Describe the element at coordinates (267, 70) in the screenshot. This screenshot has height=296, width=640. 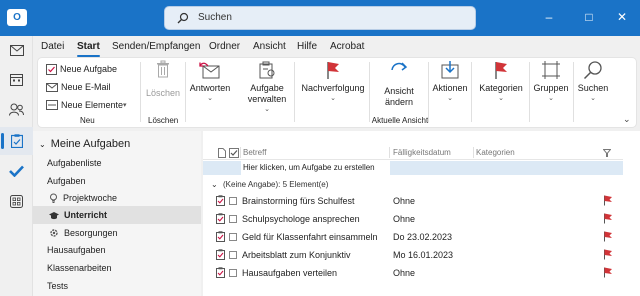
I see `manage-task-icon` at that location.